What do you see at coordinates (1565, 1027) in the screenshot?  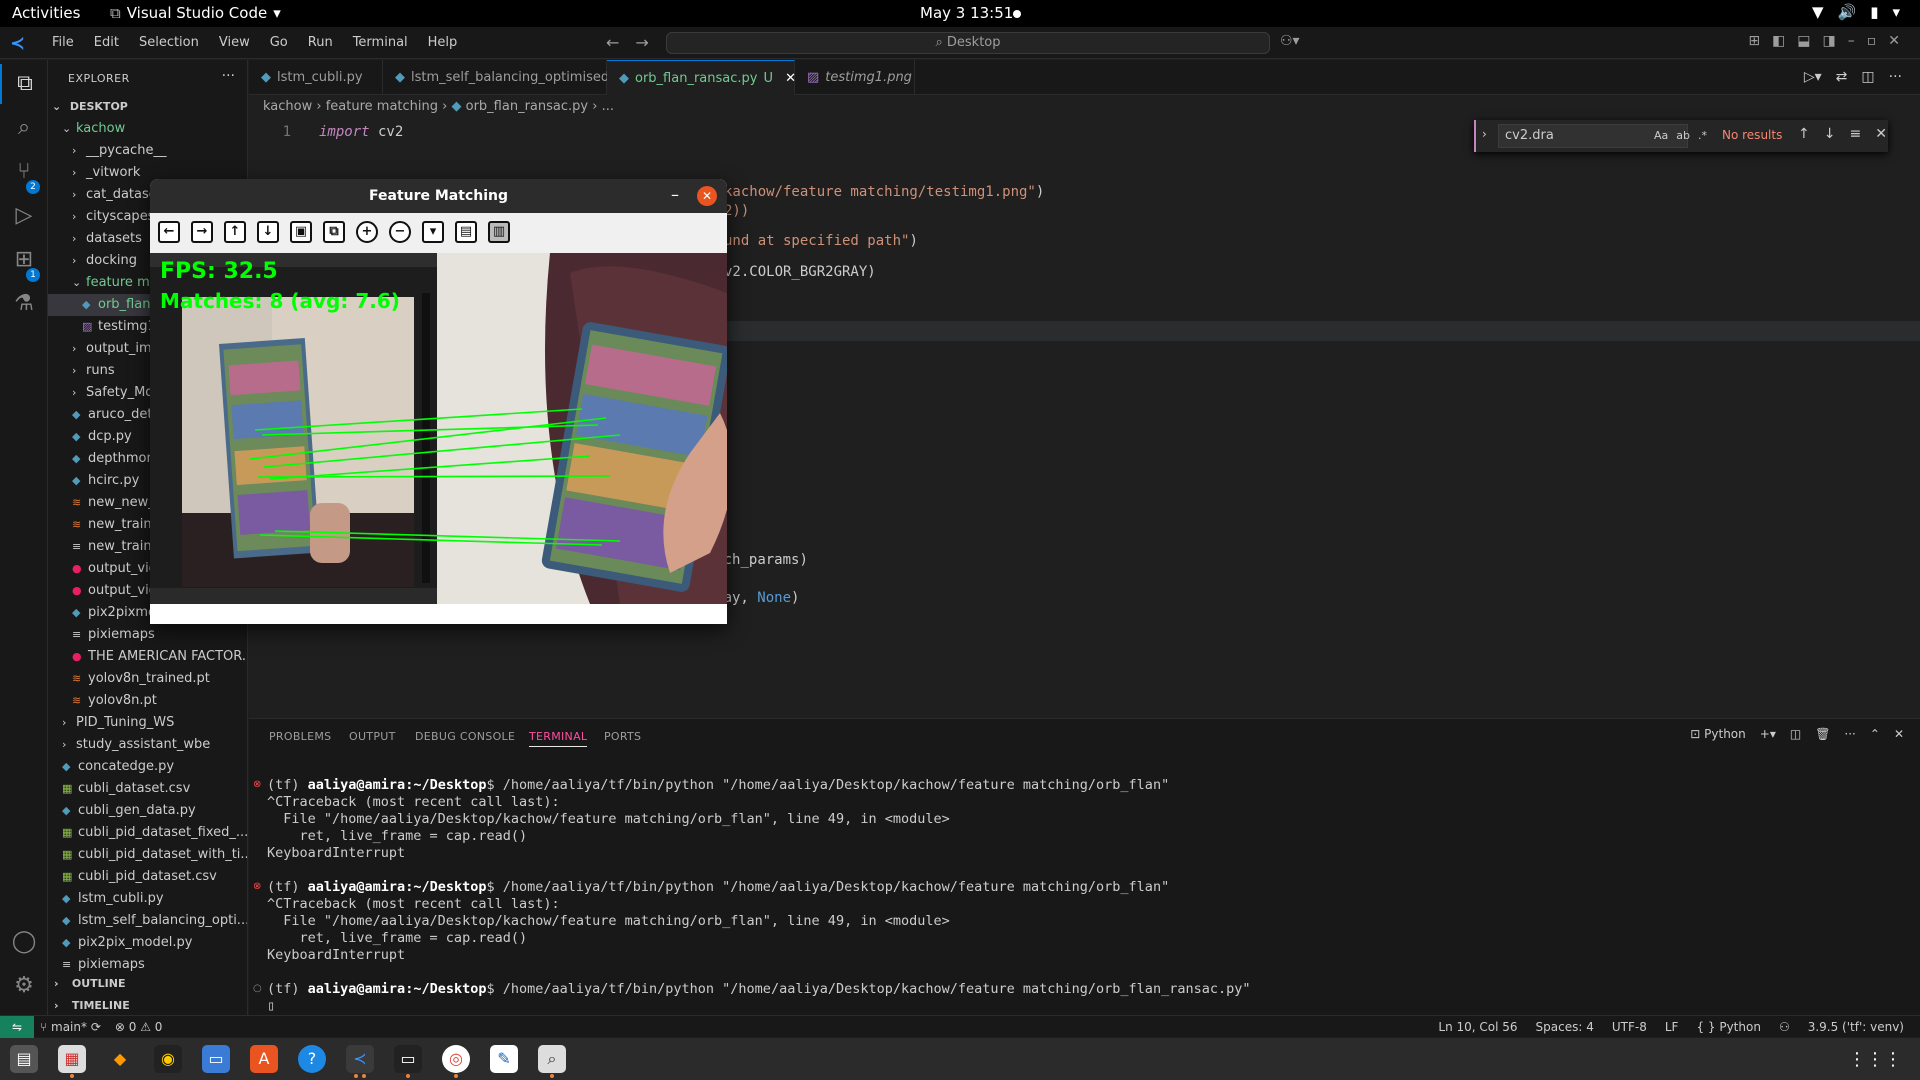 I see `indentation: Spaces: 4` at bounding box center [1565, 1027].